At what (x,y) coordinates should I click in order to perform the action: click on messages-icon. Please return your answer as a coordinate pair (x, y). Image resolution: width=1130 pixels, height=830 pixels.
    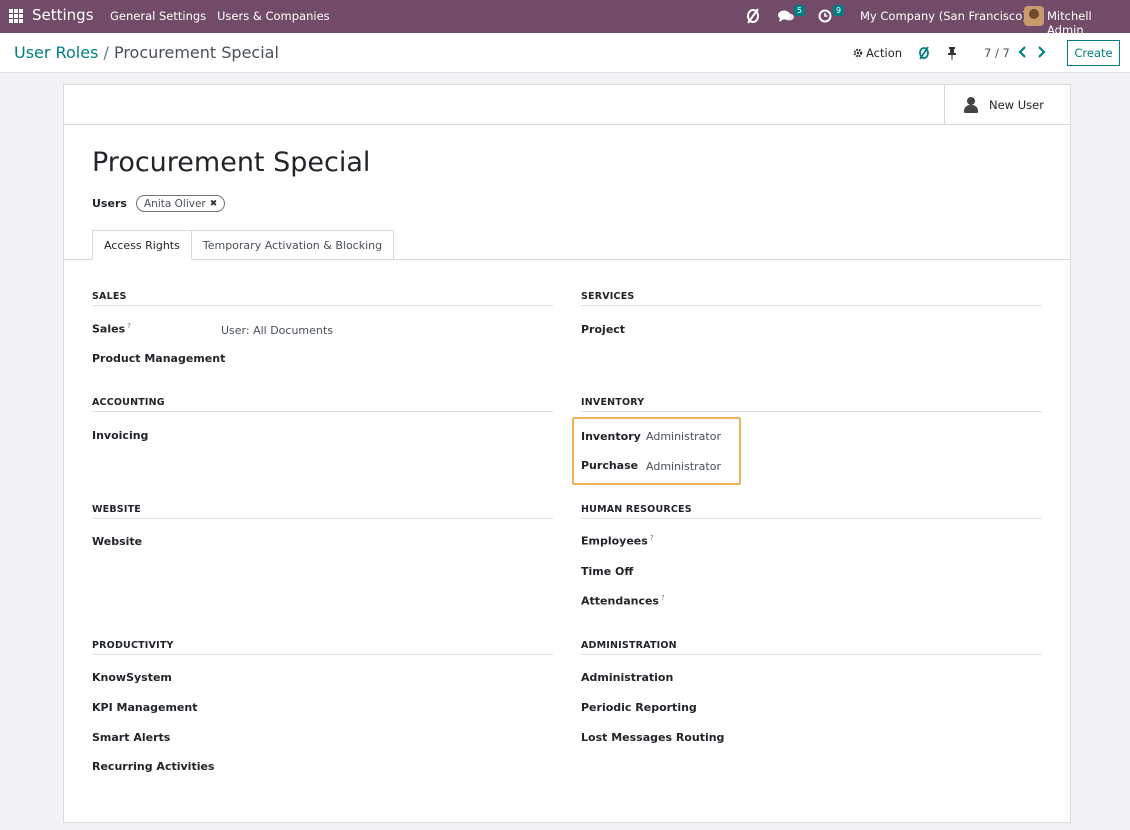
    Looking at the image, I should click on (786, 16).